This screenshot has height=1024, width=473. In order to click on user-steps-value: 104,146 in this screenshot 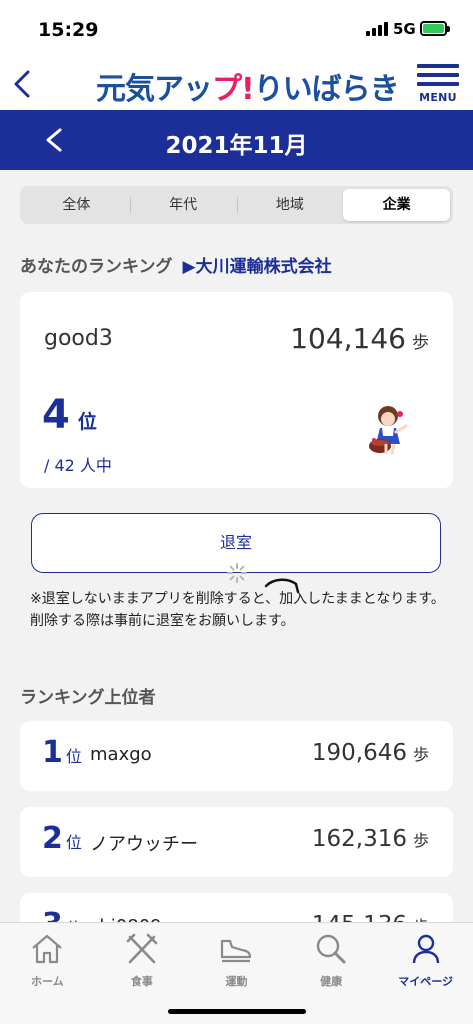, I will do `click(348, 338)`.